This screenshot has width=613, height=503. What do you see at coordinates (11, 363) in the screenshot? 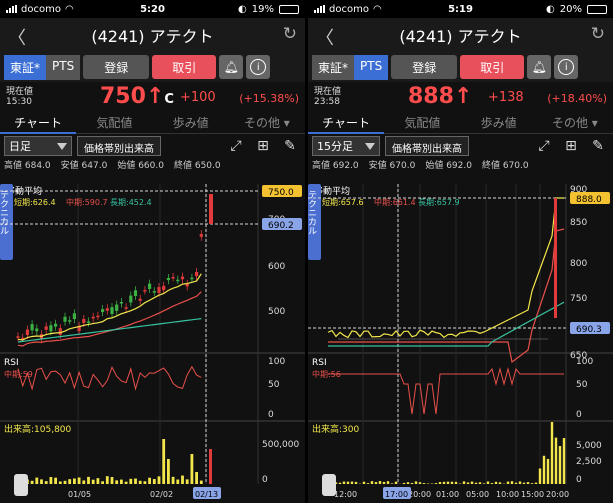
I see `rsi-title: RSI` at bounding box center [11, 363].